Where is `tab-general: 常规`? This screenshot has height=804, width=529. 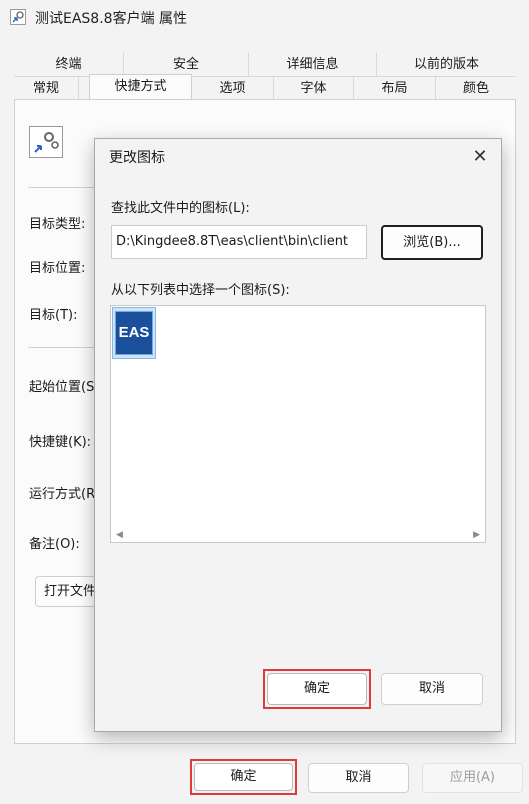 tab-general: 常规 is located at coordinates (46, 88).